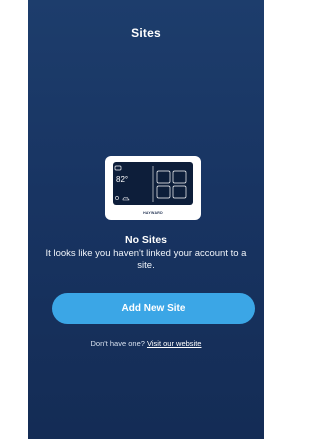  I want to click on page-title: Sites, so click(146, 33).